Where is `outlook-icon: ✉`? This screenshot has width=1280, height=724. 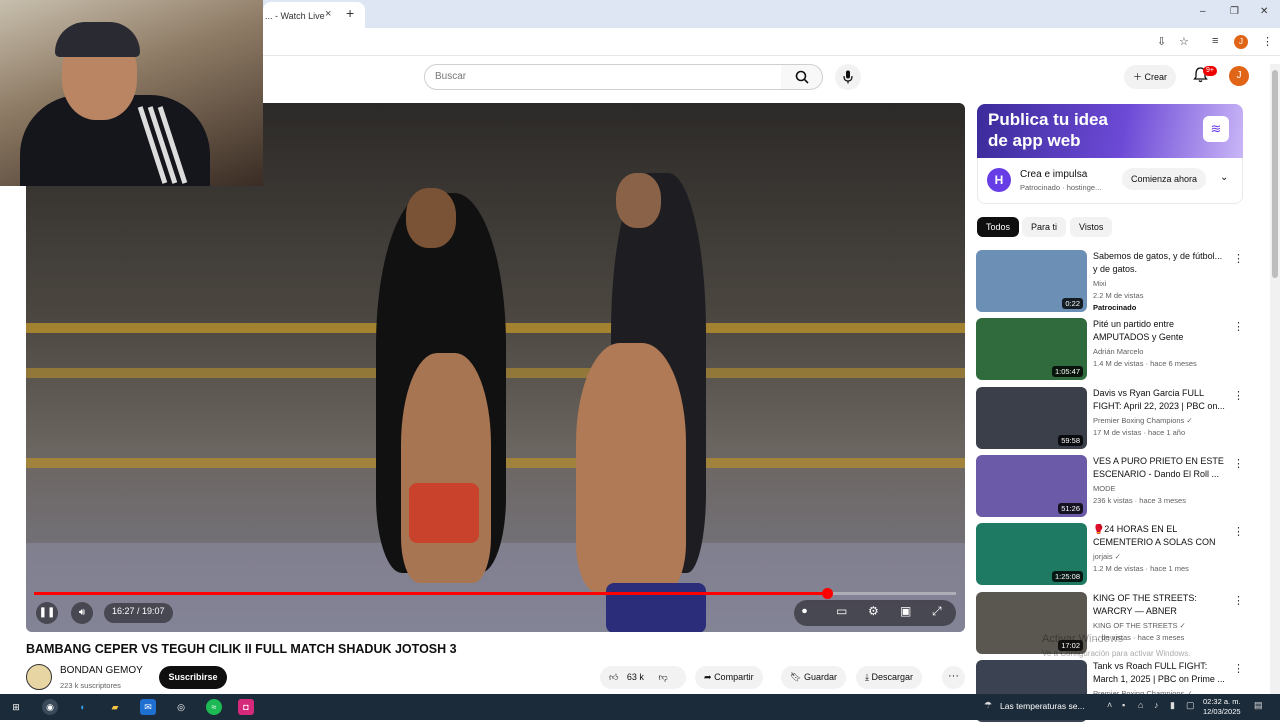 outlook-icon: ✉ is located at coordinates (148, 707).